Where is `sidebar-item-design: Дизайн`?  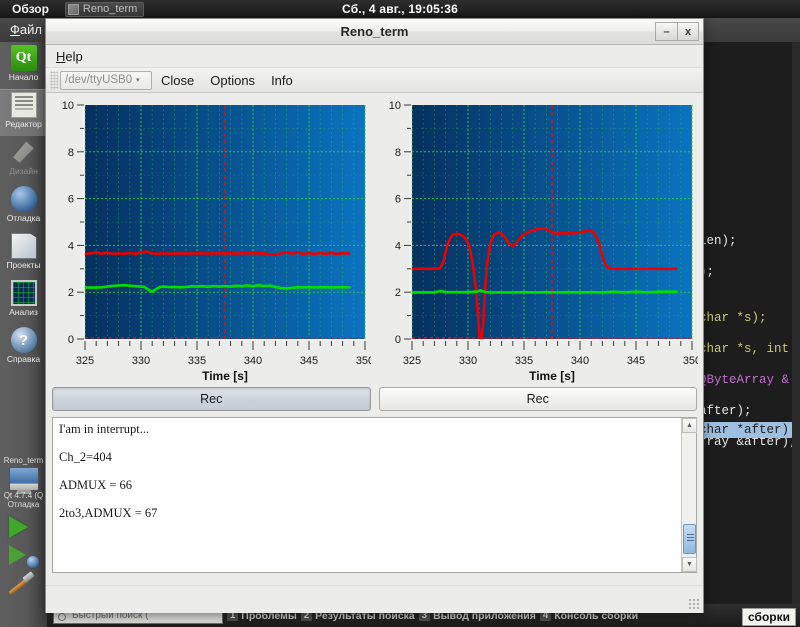 sidebar-item-design: Дизайн is located at coordinates (23, 159).